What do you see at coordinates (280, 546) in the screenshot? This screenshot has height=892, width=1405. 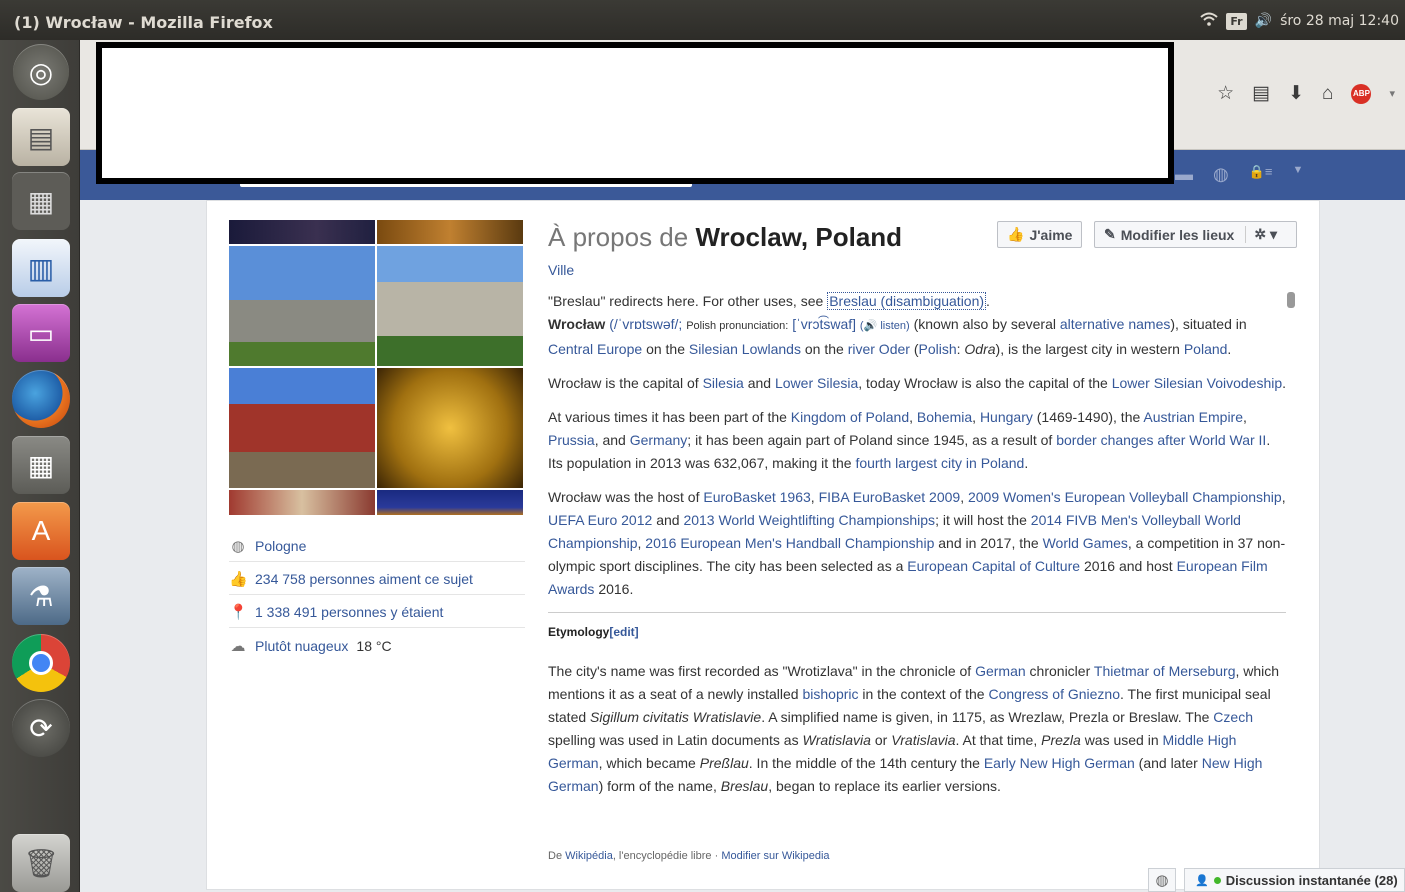 I see `country-link: Pologne` at bounding box center [280, 546].